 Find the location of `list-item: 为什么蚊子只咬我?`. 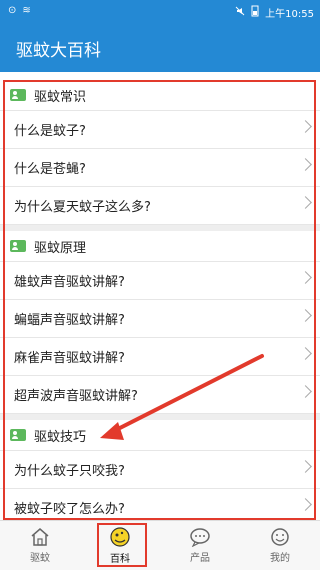

list-item: 为什么蚊子只咬我? is located at coordinates (160, 470).